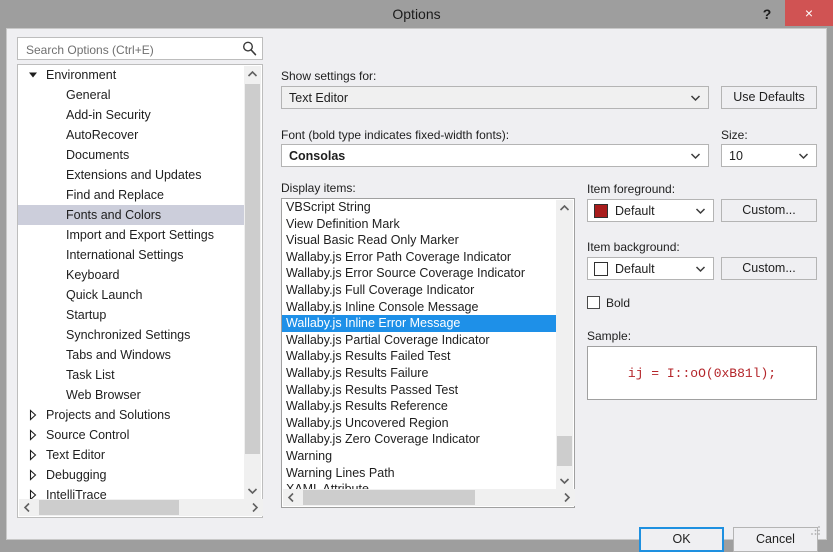 This screenshot has height=552, width=833. Describe the element at coordinates (131, 75) in the screenshot. I see `sidebar-item-environment: Environment` at that location.